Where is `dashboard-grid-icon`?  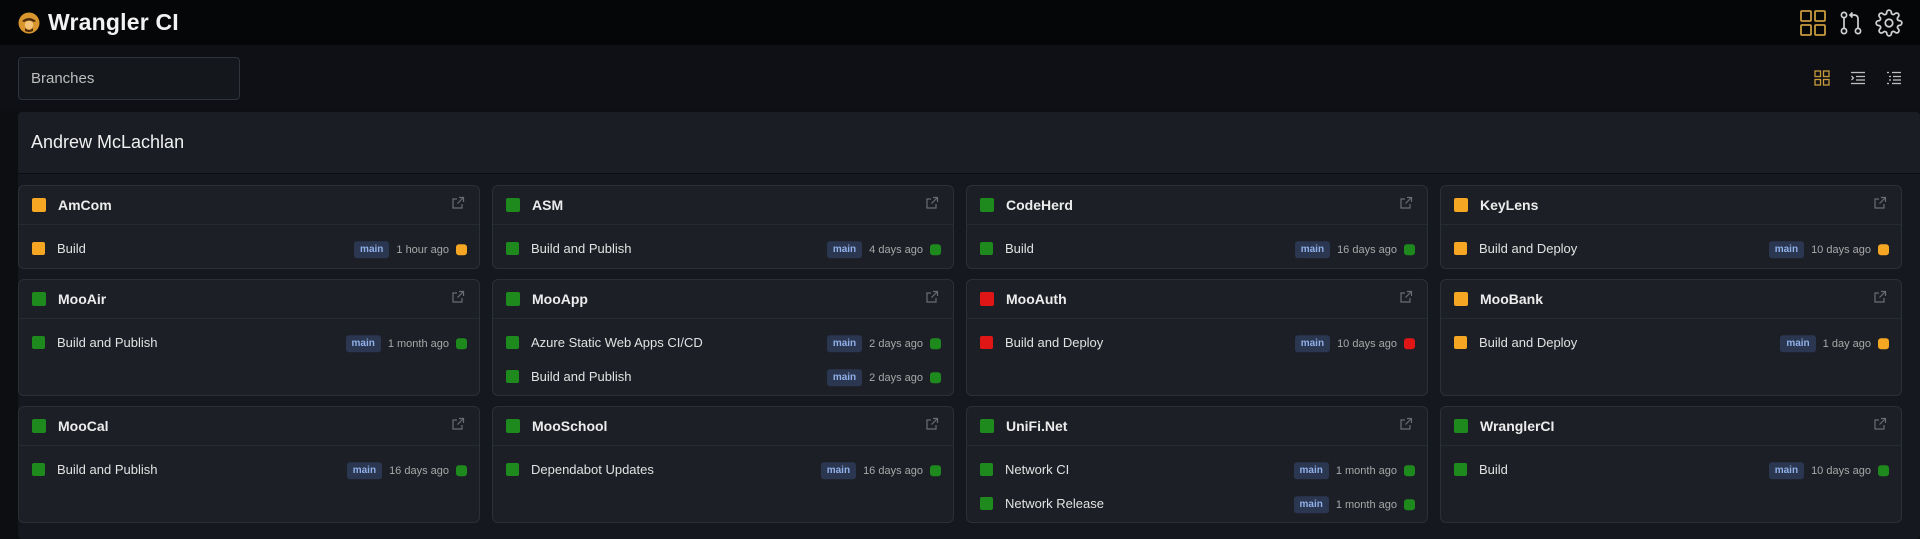
dashboard-grid-icon is located at coordinates (1813, 23).